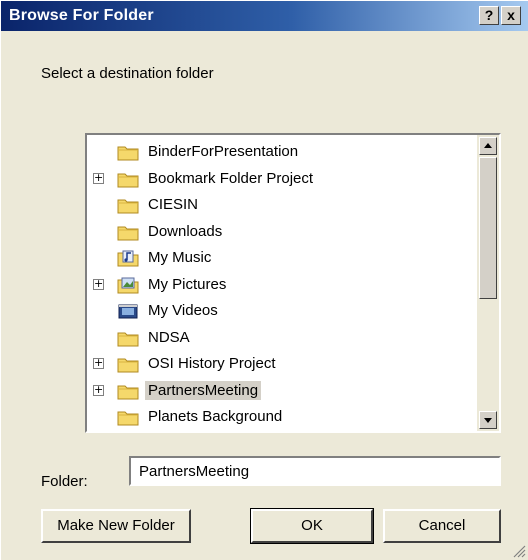 This screenshot has height=560, width=528. I want to click on scroll-thumb, so click(488, 228).